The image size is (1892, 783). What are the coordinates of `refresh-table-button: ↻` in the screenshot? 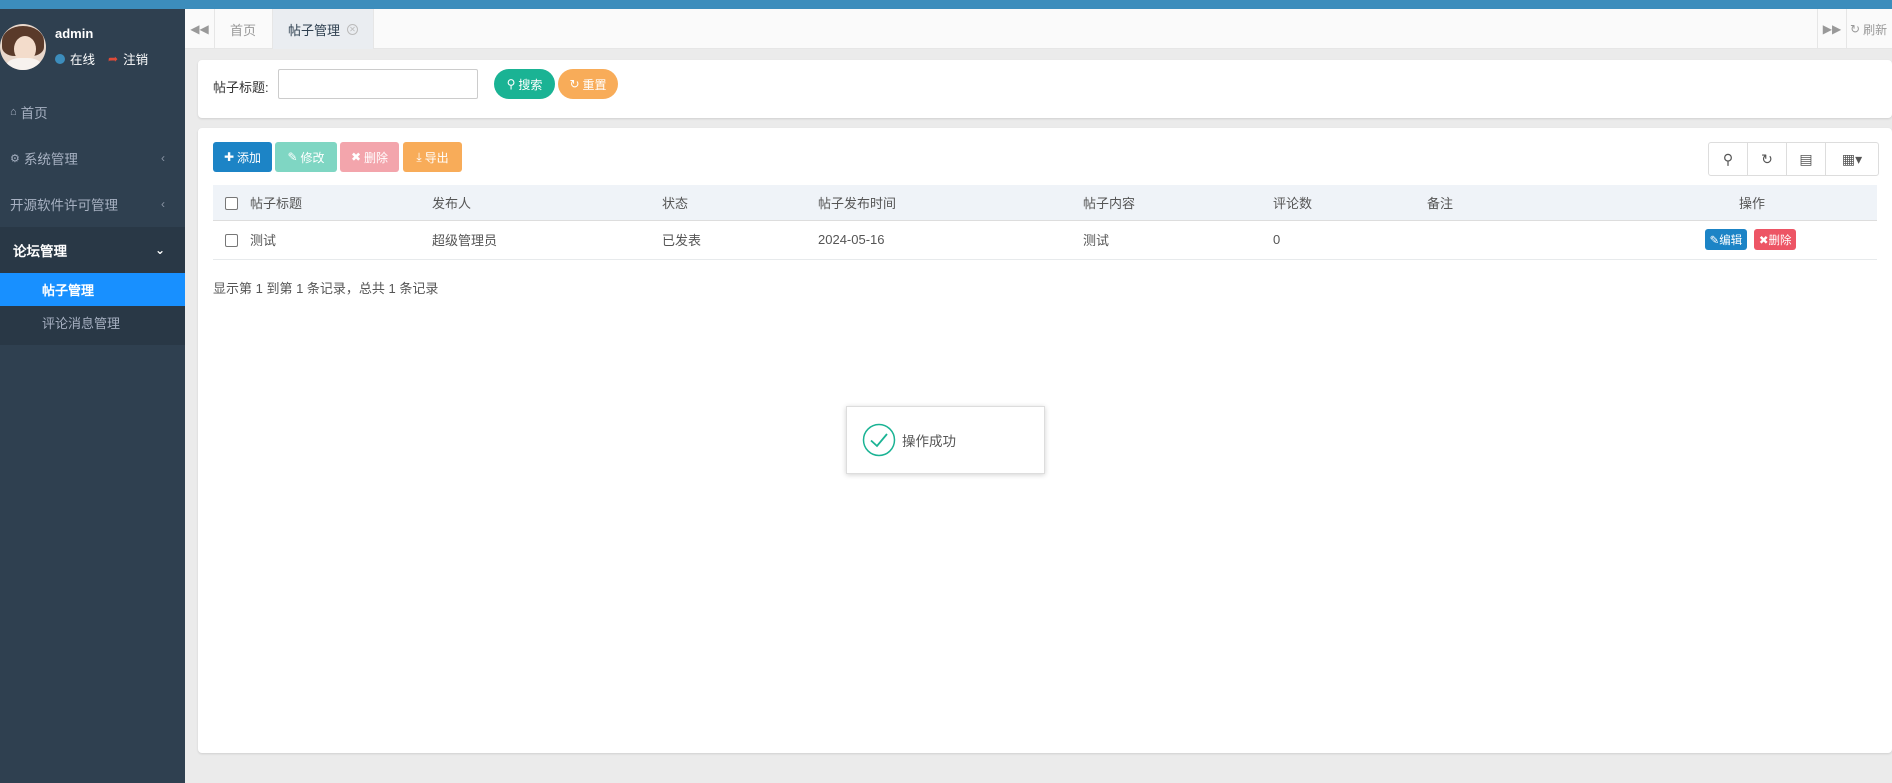 It's located at (1767, 159).